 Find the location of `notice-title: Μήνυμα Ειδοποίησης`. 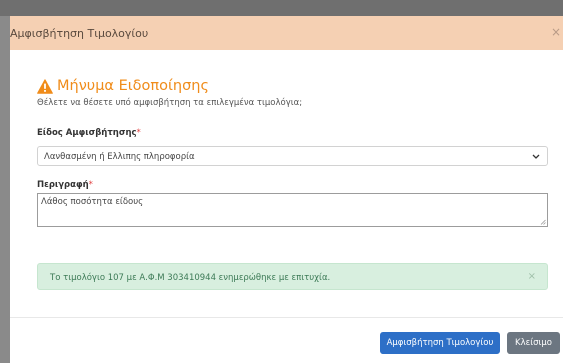

notice-title: Μήνυμα Ειδοποίησης is located at coordinates (133, 86).